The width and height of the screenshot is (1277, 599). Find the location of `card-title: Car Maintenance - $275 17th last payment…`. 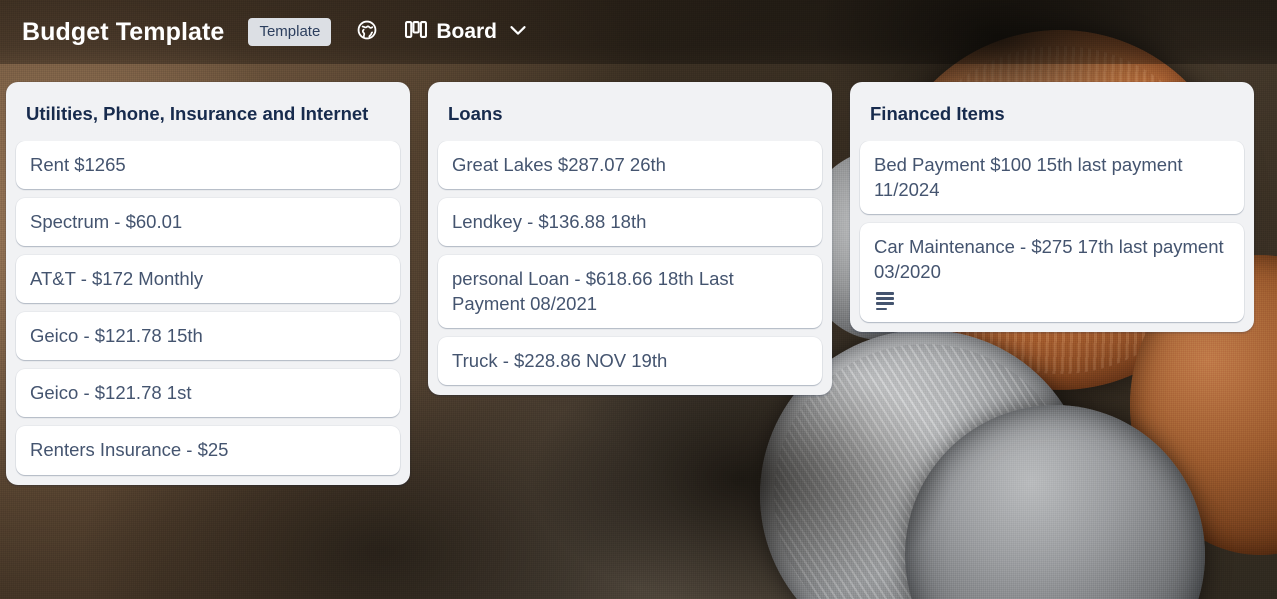

card-title: Car Maintenance - $275 17th last payment… is located at coordinates (1049, 259).